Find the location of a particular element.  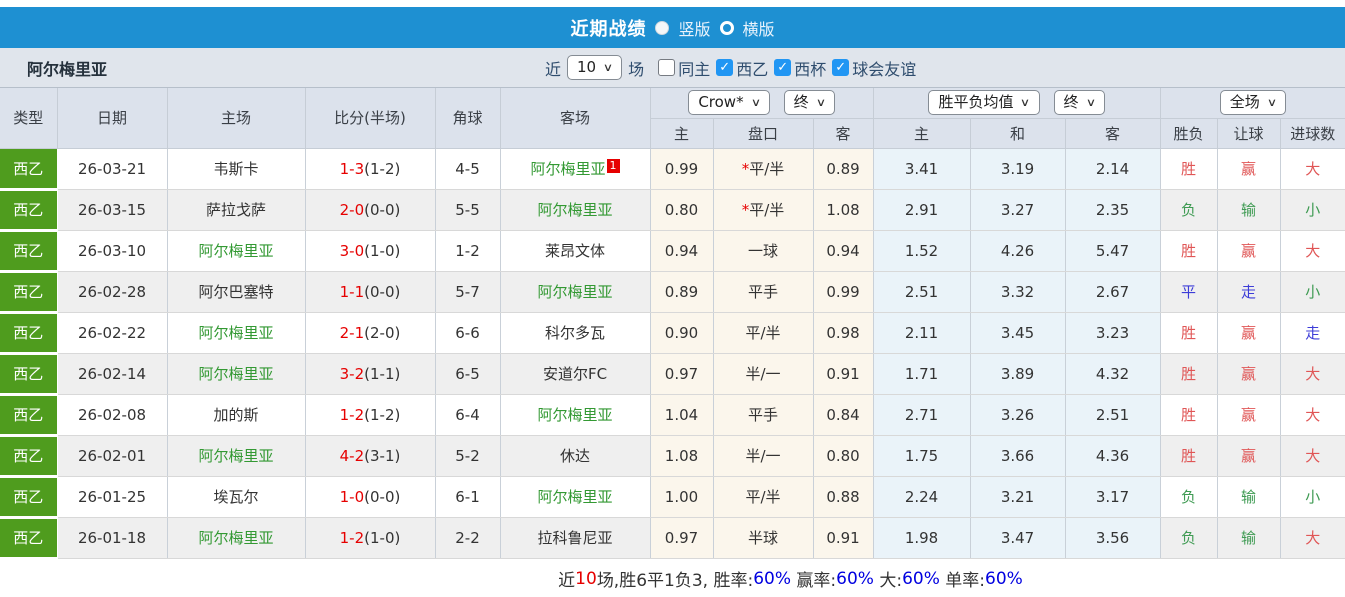

mean-state-select: 终 ∨ is located at coordinates (1079, 103).